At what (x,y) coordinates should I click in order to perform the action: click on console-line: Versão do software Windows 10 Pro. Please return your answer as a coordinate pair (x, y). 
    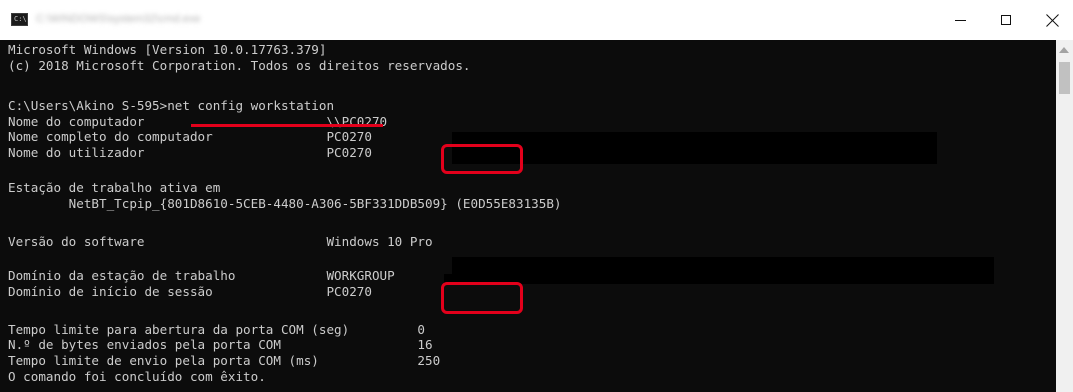
    Looking at the image, I should click on (220, 241).